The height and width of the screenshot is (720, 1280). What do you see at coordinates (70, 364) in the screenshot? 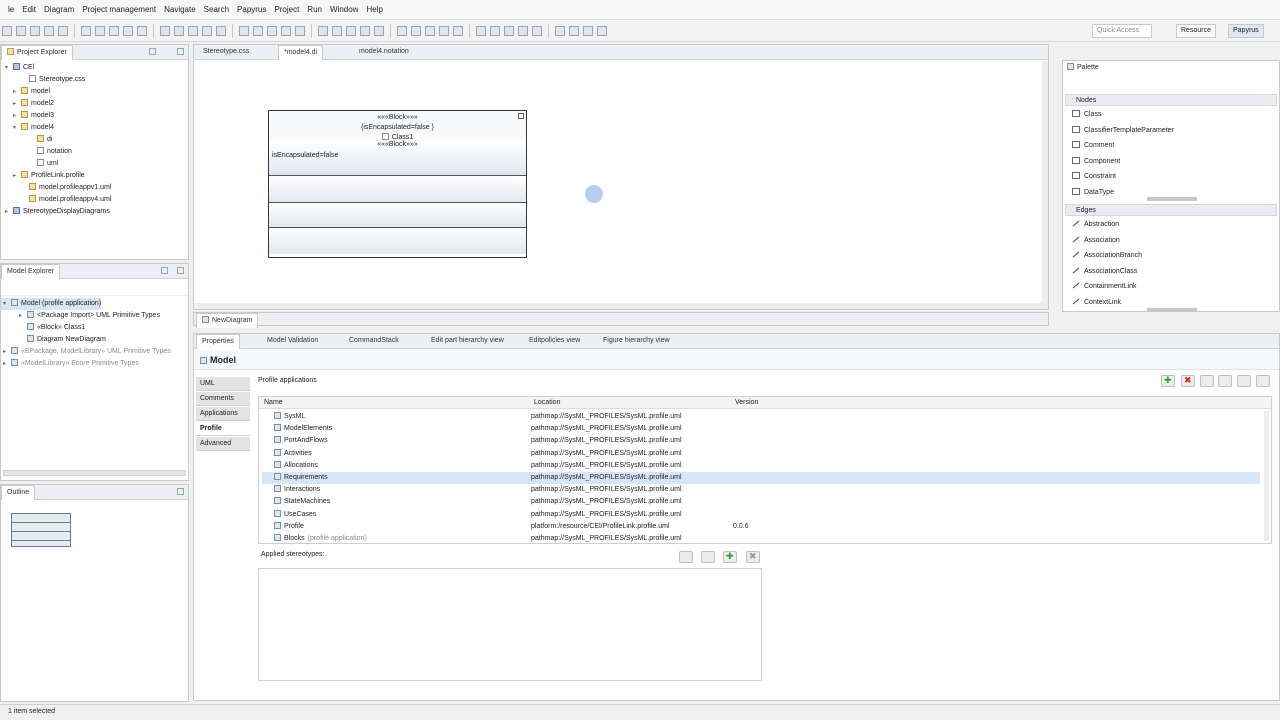
I see `model-tree-item: ▸ «ModelLibrary» Ecore Primitive Types` at bounding box center [70, 364].